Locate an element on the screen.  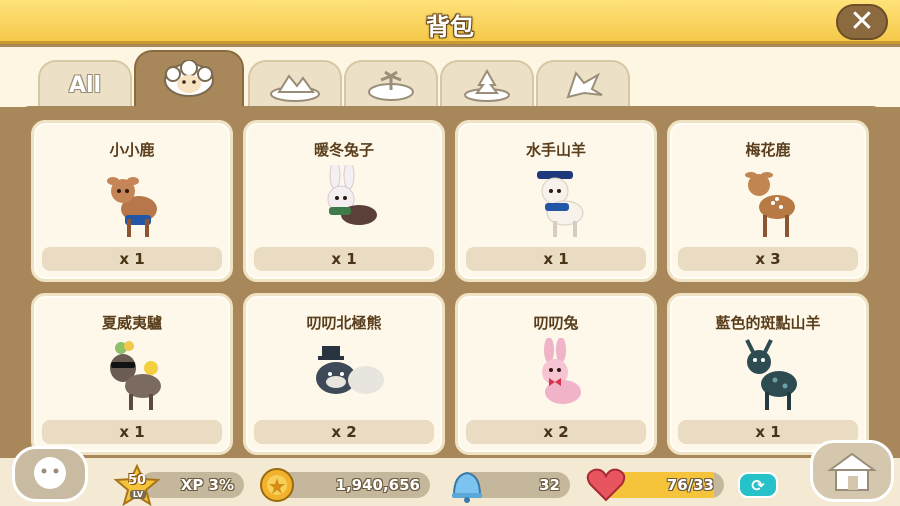
friend-button is located at coordinates (50, 474).